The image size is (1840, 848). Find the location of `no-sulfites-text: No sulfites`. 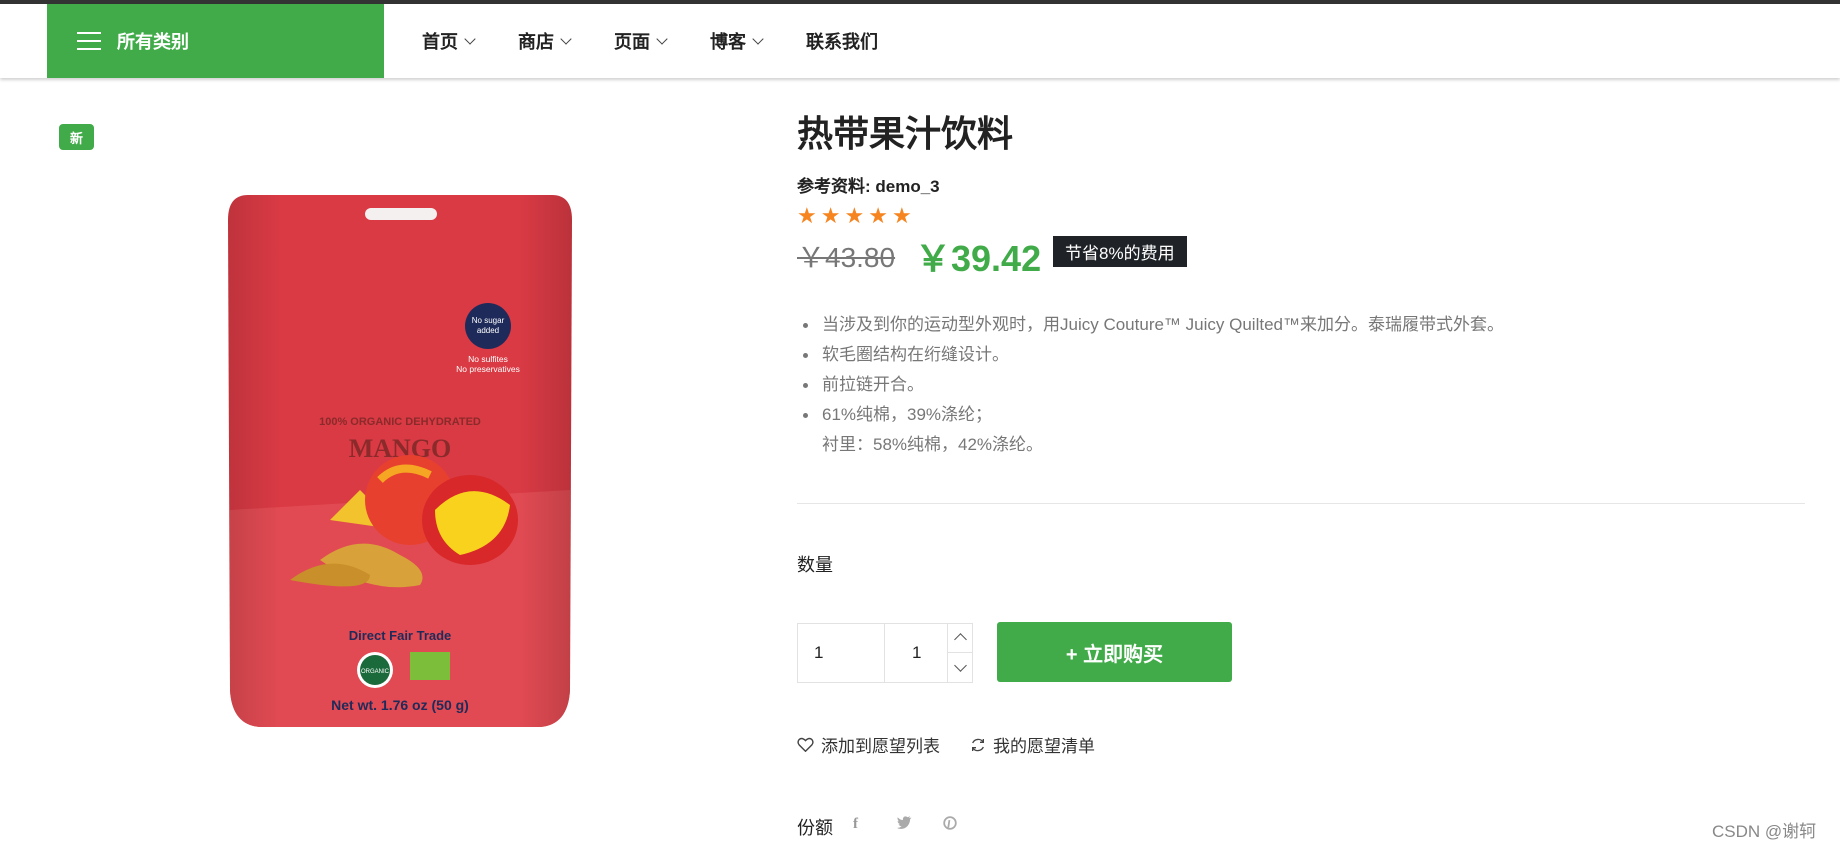

no-sulfites-text: No sulfites is located at coordinates (488, 359).